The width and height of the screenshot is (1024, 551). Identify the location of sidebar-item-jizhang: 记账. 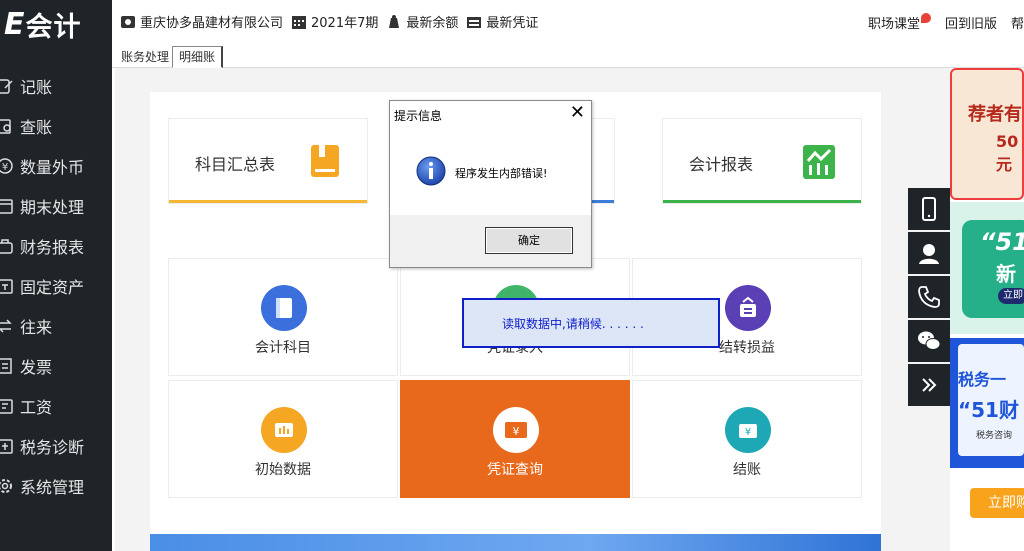
(56, 86).